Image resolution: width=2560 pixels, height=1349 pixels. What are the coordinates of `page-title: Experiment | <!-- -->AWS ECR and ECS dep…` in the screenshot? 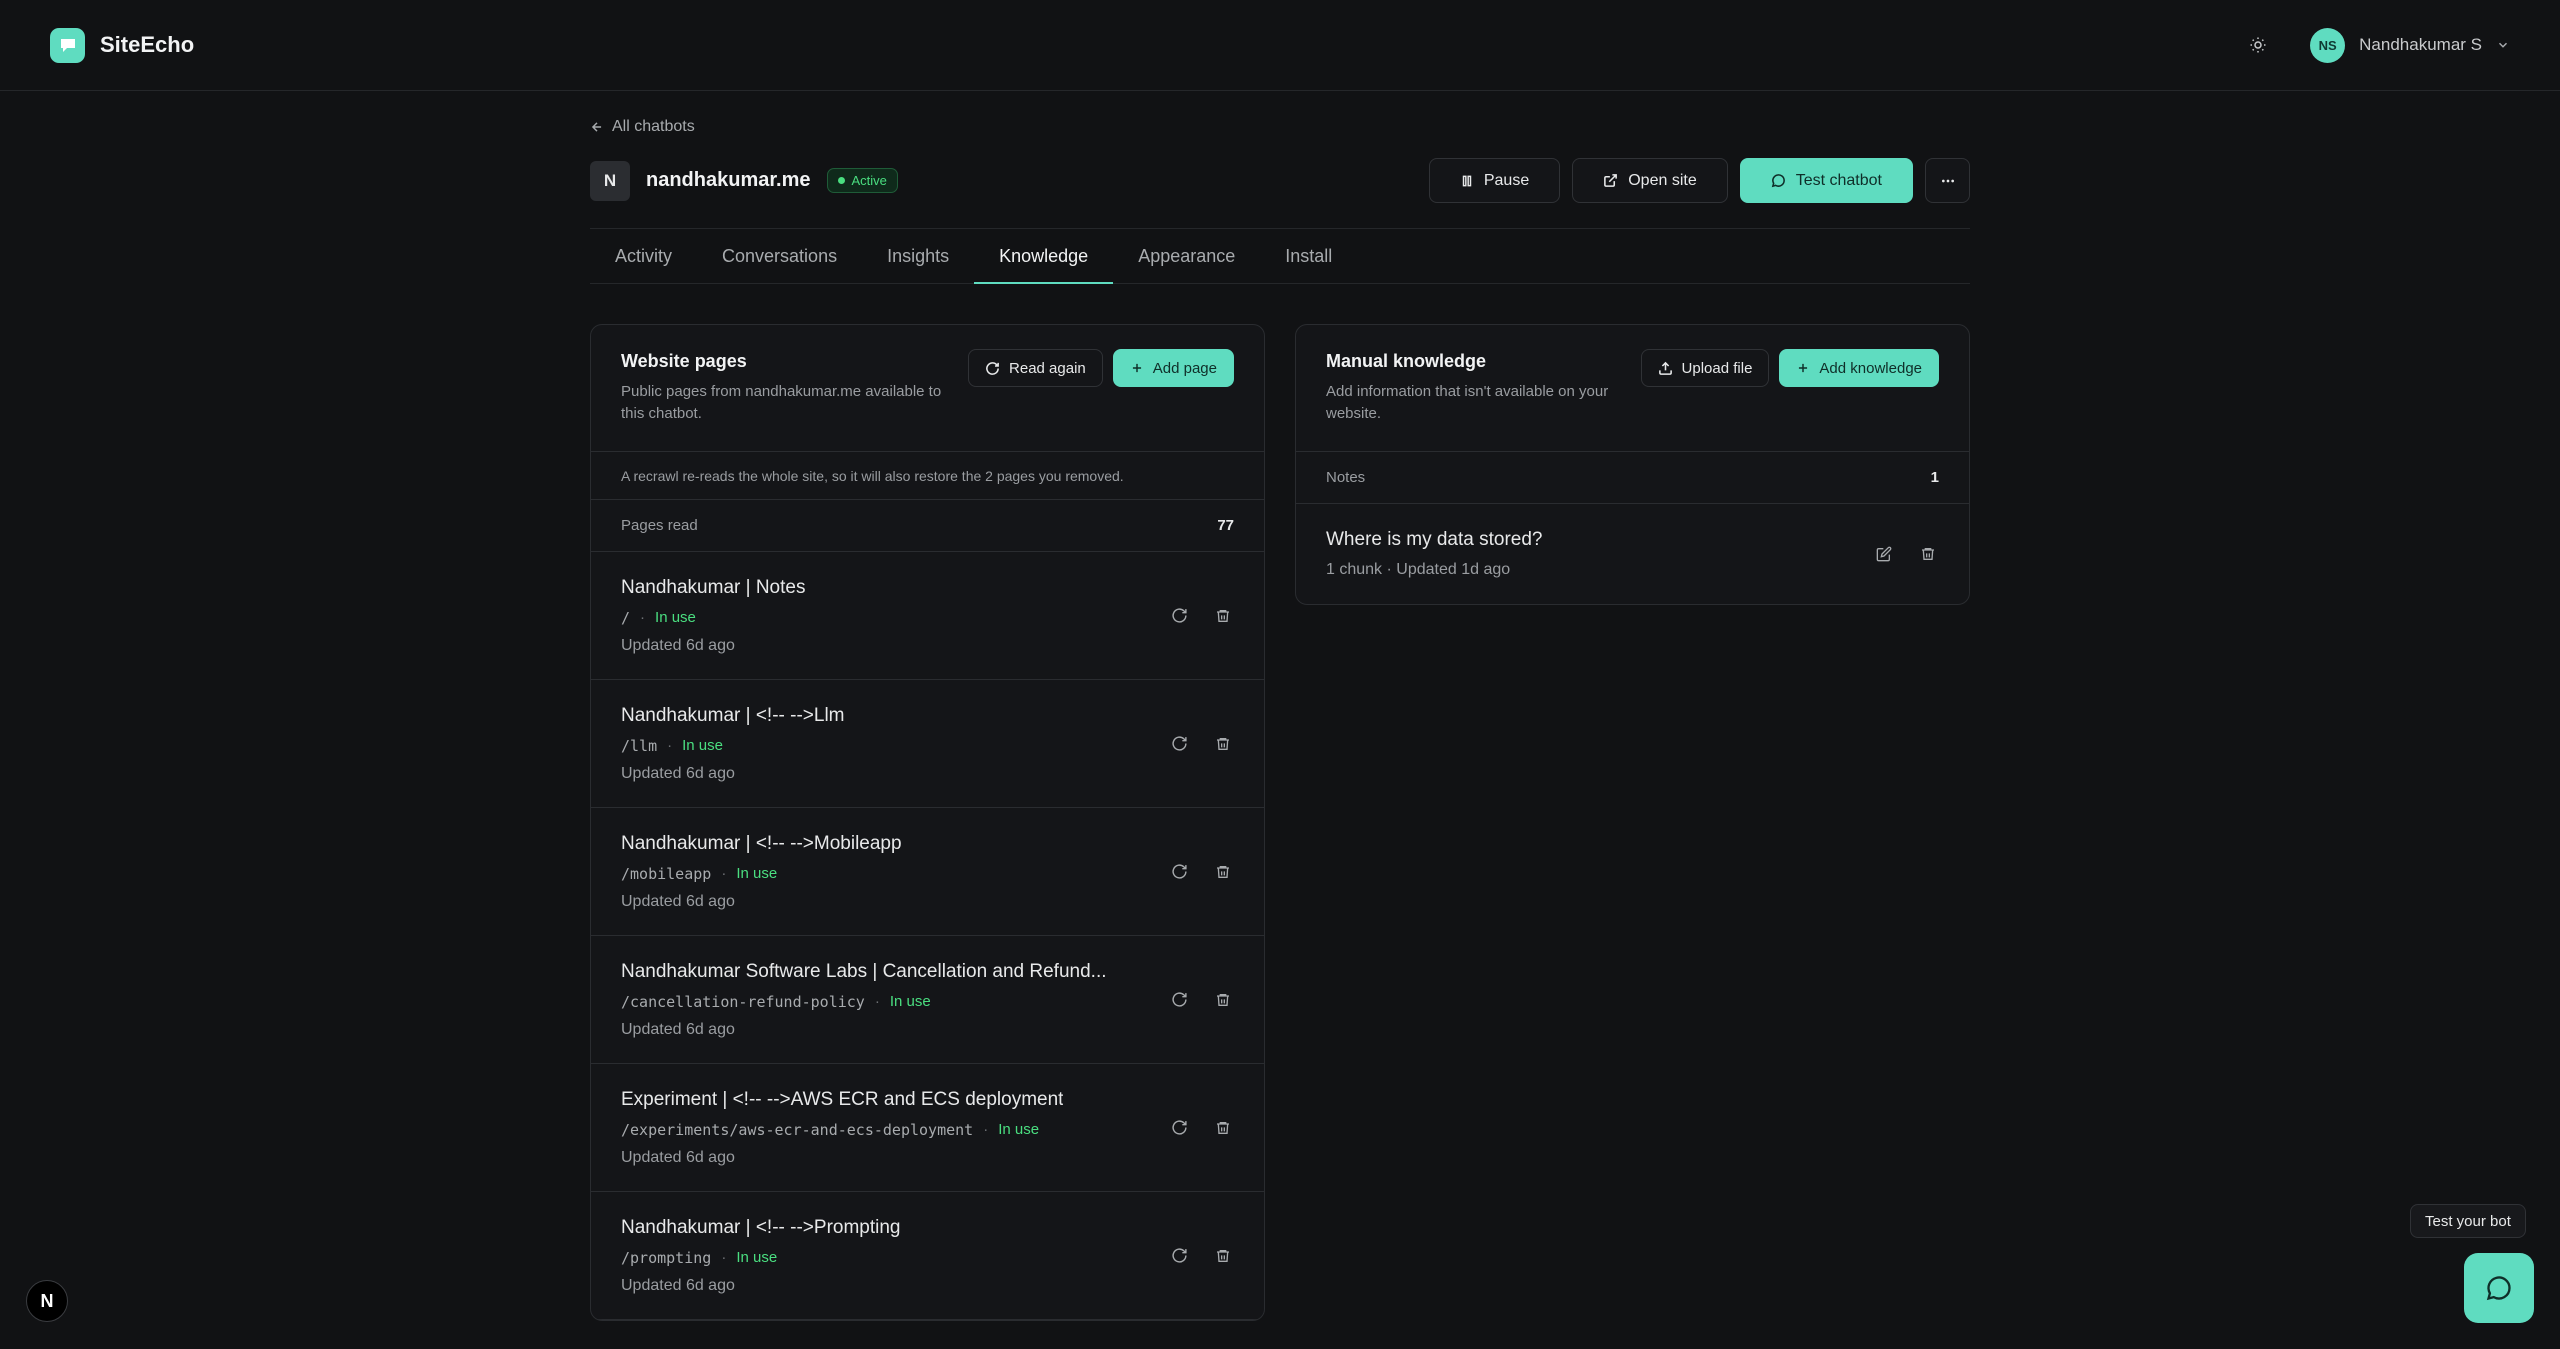 It's located at (842, 1099).